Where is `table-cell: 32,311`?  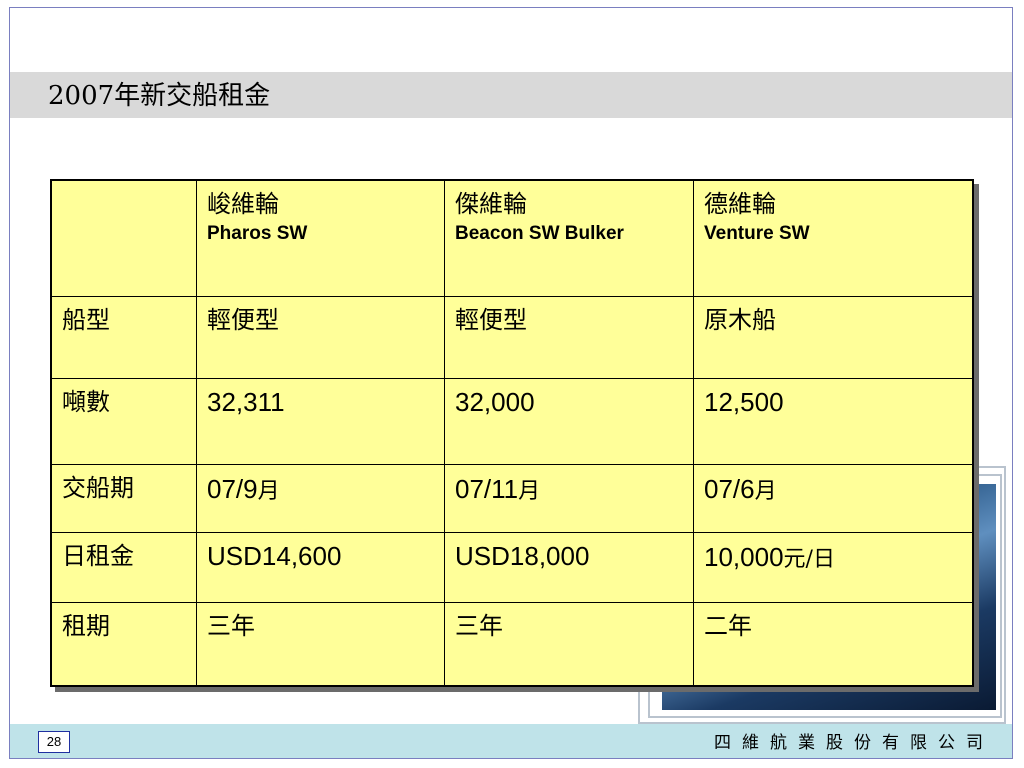
table-cell: 32,311 is located at coordinates (320, 421).